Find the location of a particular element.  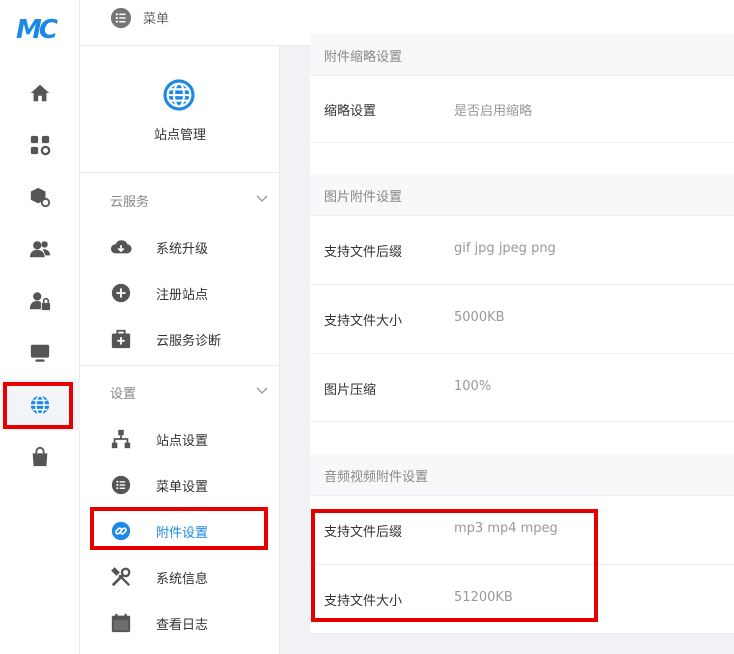

list-icon is located at coordinates (121, 485).